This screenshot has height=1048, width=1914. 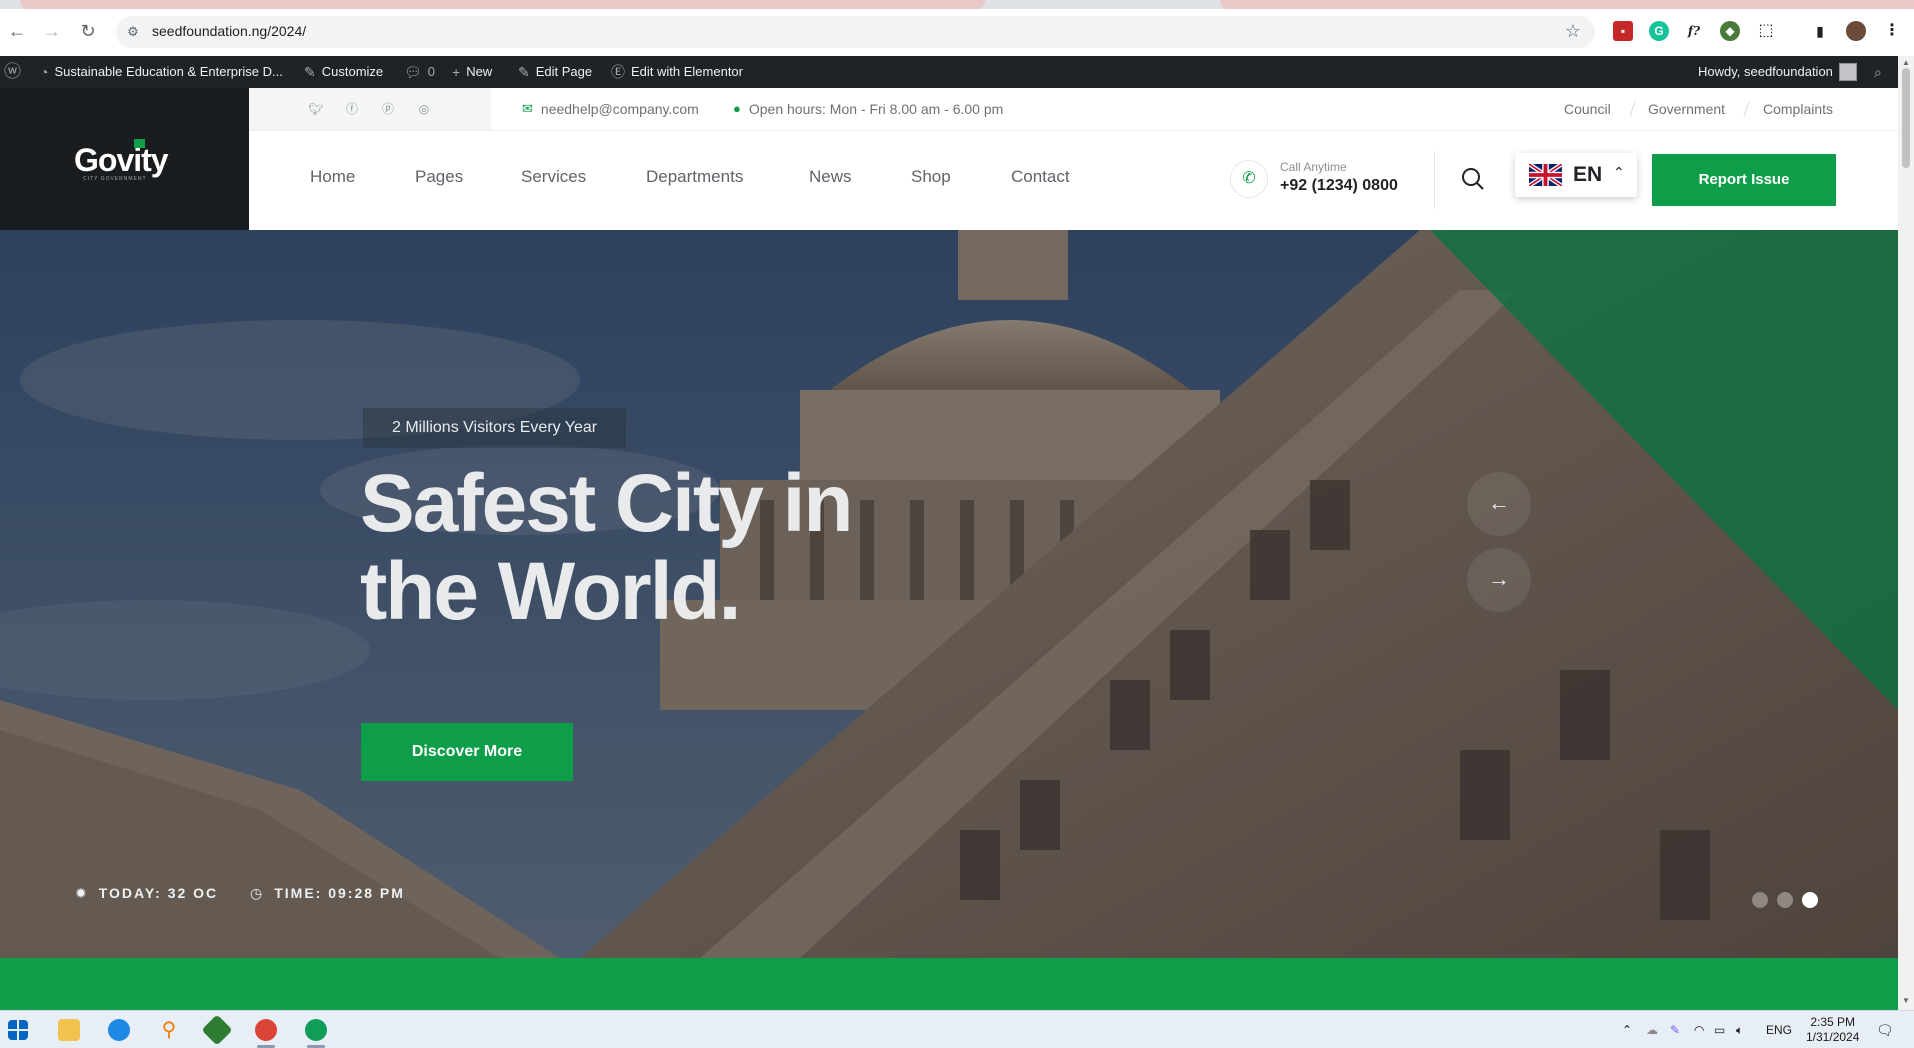 I want to click on twitter-icon: 🐦︎, so click(x=316, y=109).